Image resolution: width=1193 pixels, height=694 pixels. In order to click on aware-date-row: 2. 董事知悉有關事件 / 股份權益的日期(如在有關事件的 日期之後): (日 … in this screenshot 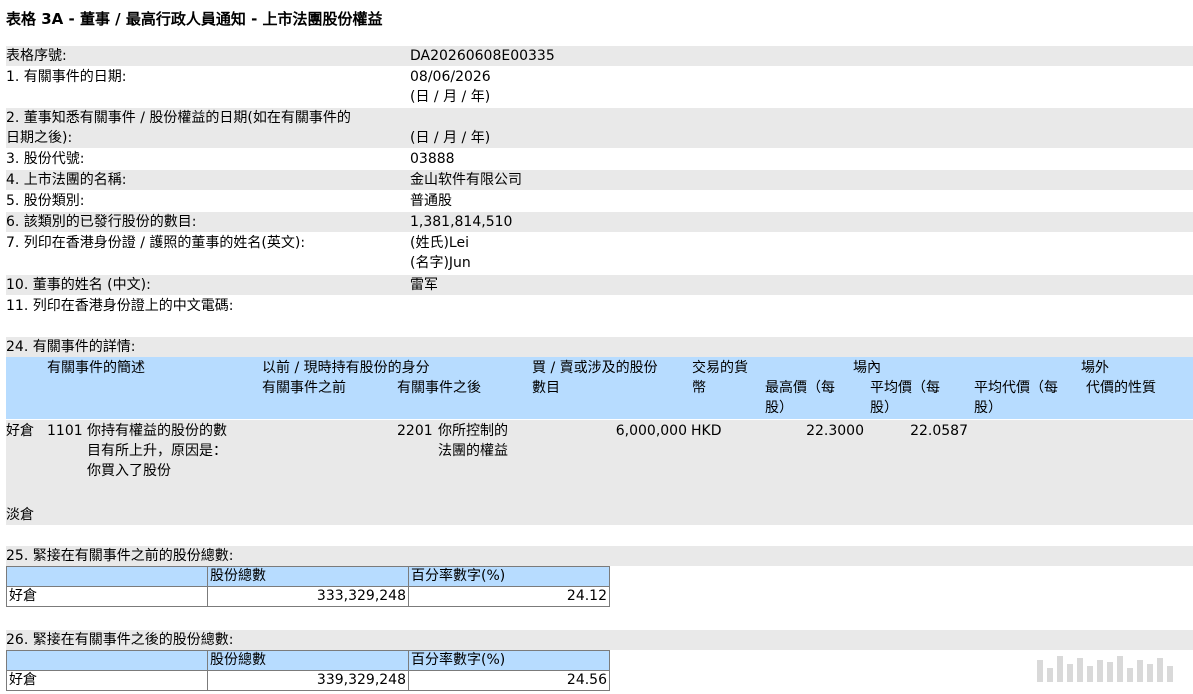, I will do `click(599, 128)`.